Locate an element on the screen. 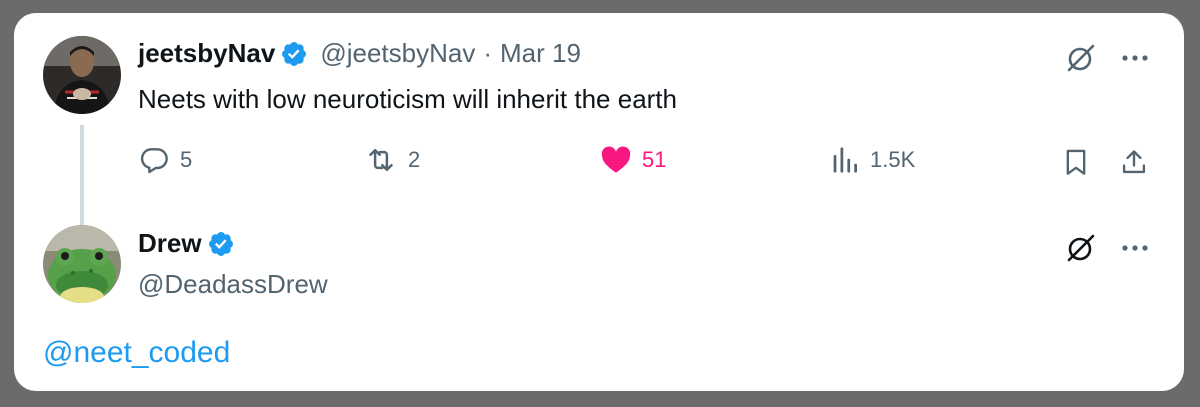 The image size is (1200, 407). like-count: 51 is located at coordinates (654, 159).